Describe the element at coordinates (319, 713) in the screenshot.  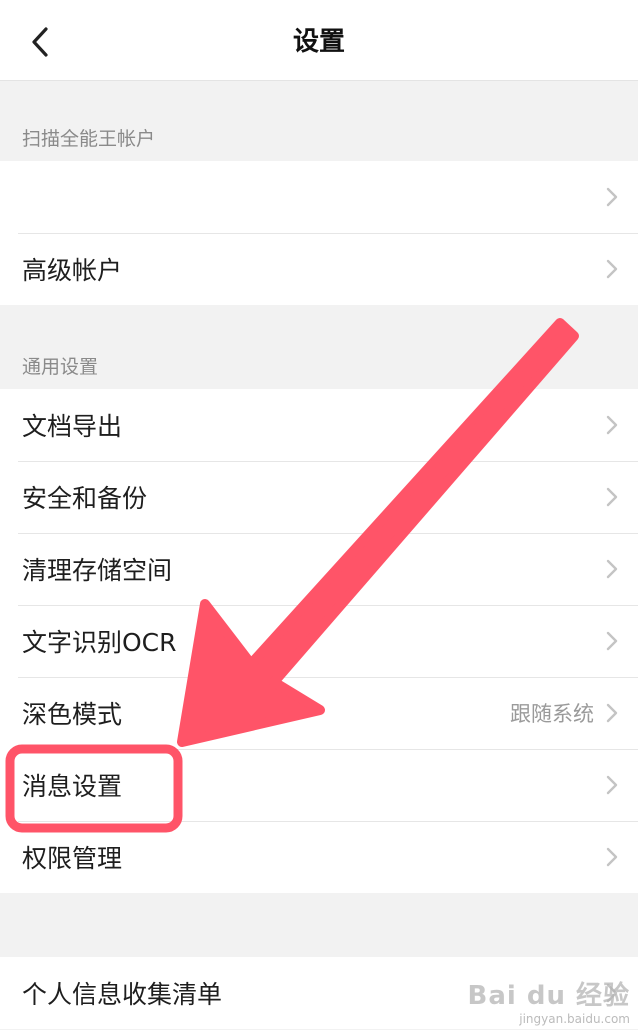
I see `settings-row-dark-mode: 深色模式 跟随系统` at that location.